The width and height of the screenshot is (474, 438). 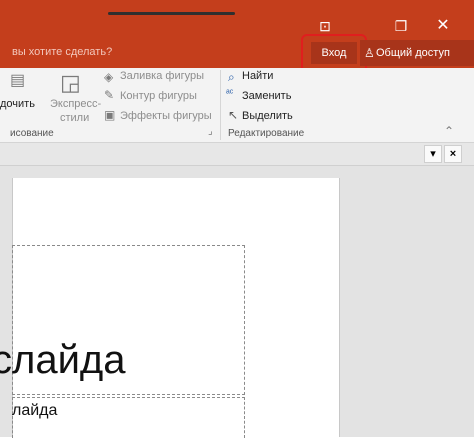 I want to click on pane-bar: ▾ ×, so click(x=237, y=154).